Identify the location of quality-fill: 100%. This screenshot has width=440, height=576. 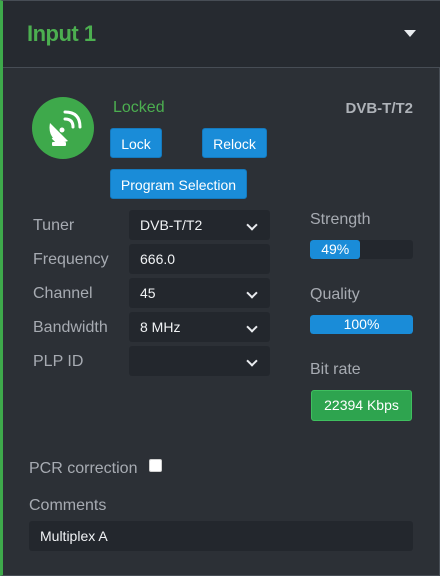
(361, 324).